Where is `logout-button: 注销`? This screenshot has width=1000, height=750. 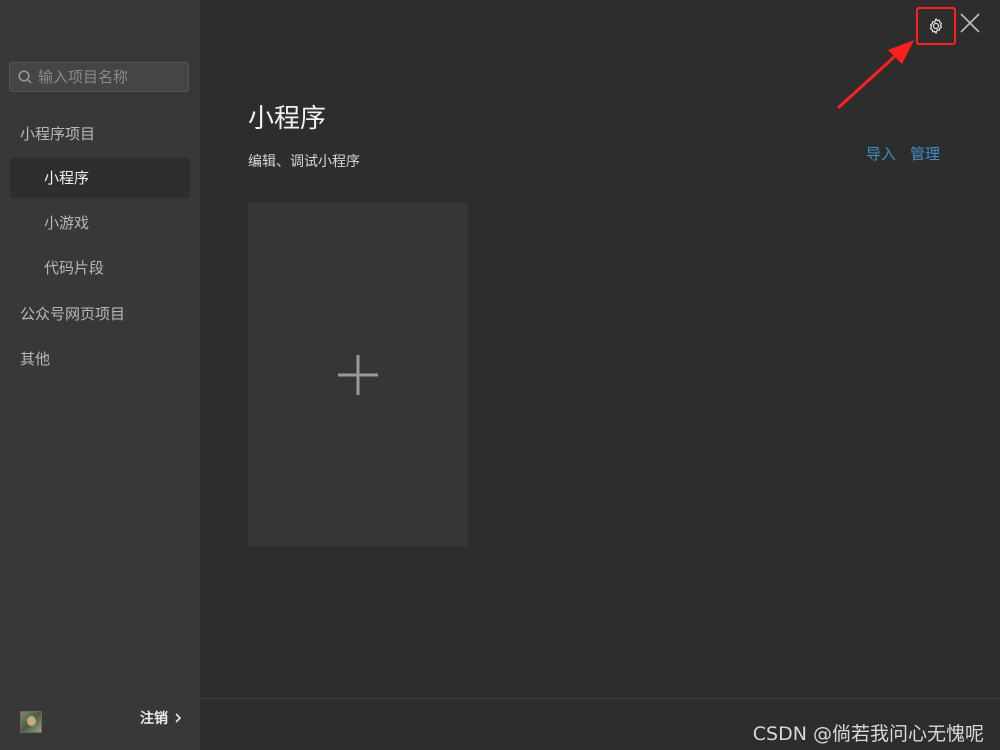
logout-button: 注销 is located at coordinates (161, 718).